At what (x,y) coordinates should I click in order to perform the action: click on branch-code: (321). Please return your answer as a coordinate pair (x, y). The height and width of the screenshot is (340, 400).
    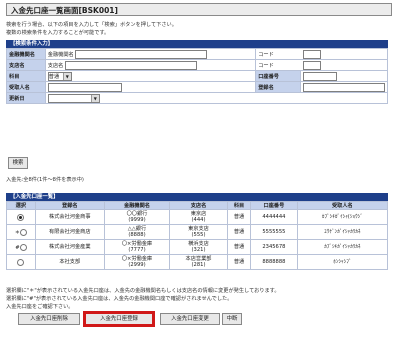
    Looking at the image, I should click on (198, 250).